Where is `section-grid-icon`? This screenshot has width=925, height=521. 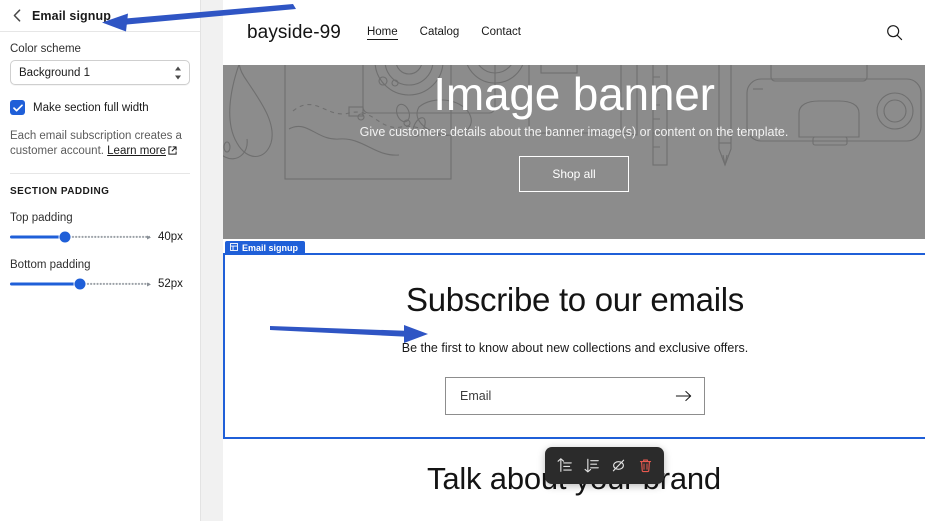 section-grid-icon is located at coordinates (234, 248).